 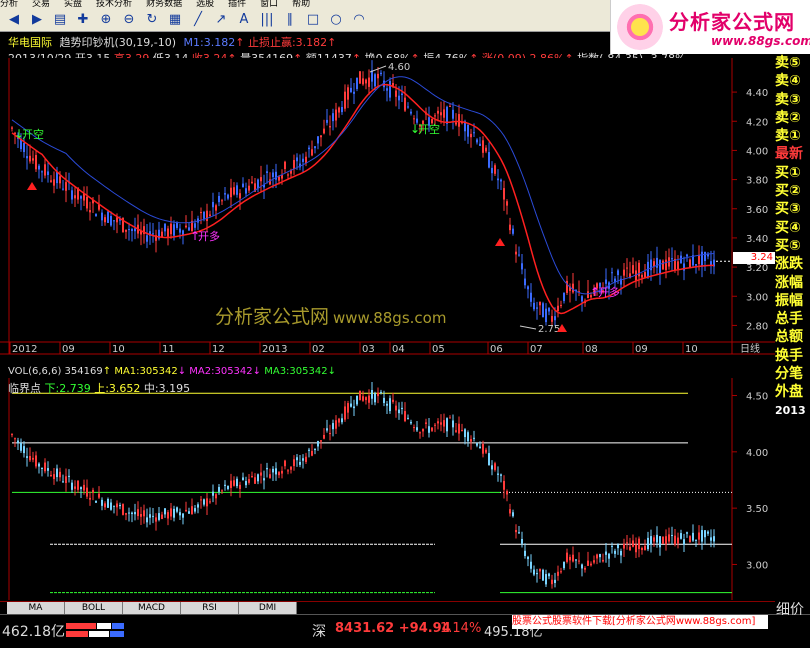 I want to click on rect-icon: □, so click(x=313, y=19).